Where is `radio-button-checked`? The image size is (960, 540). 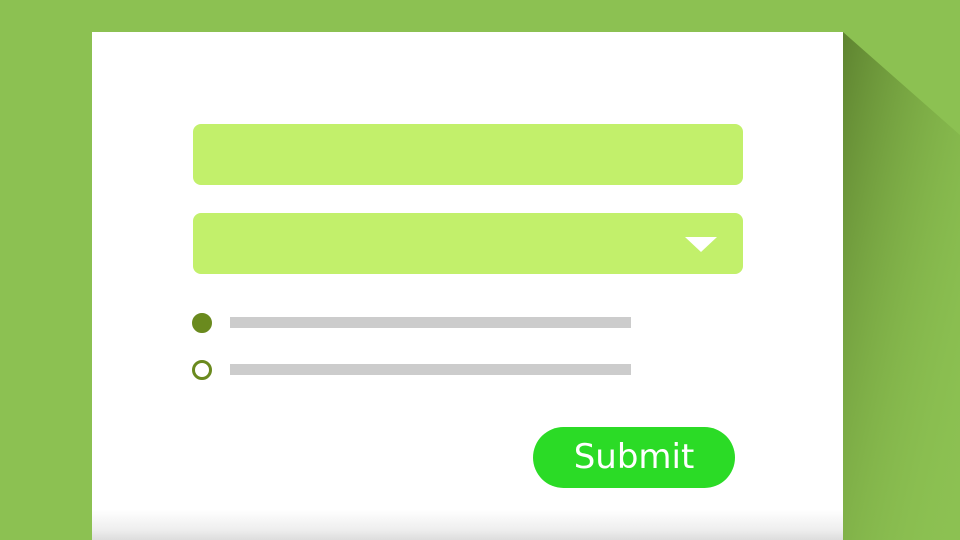 radio-button-checked is located at coordinates (202, 323).